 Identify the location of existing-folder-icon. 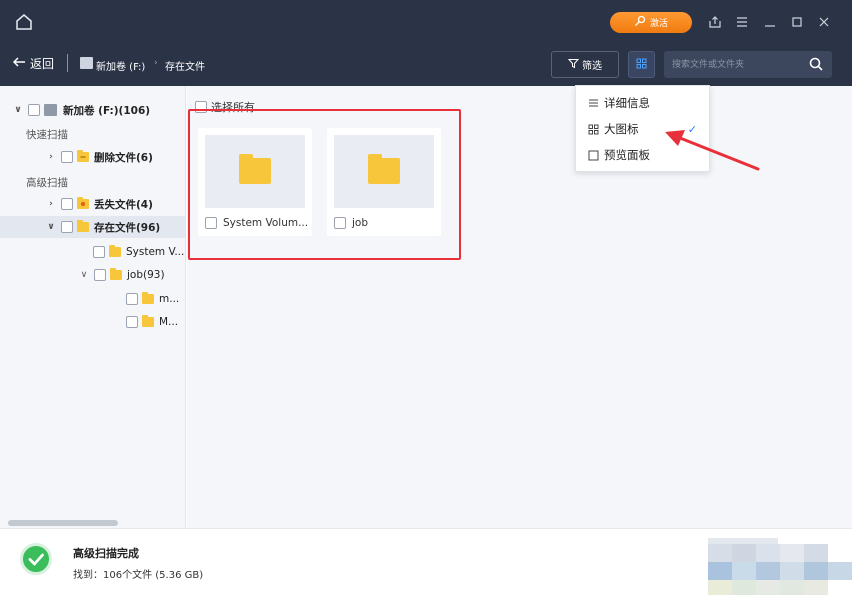
(83, 226).